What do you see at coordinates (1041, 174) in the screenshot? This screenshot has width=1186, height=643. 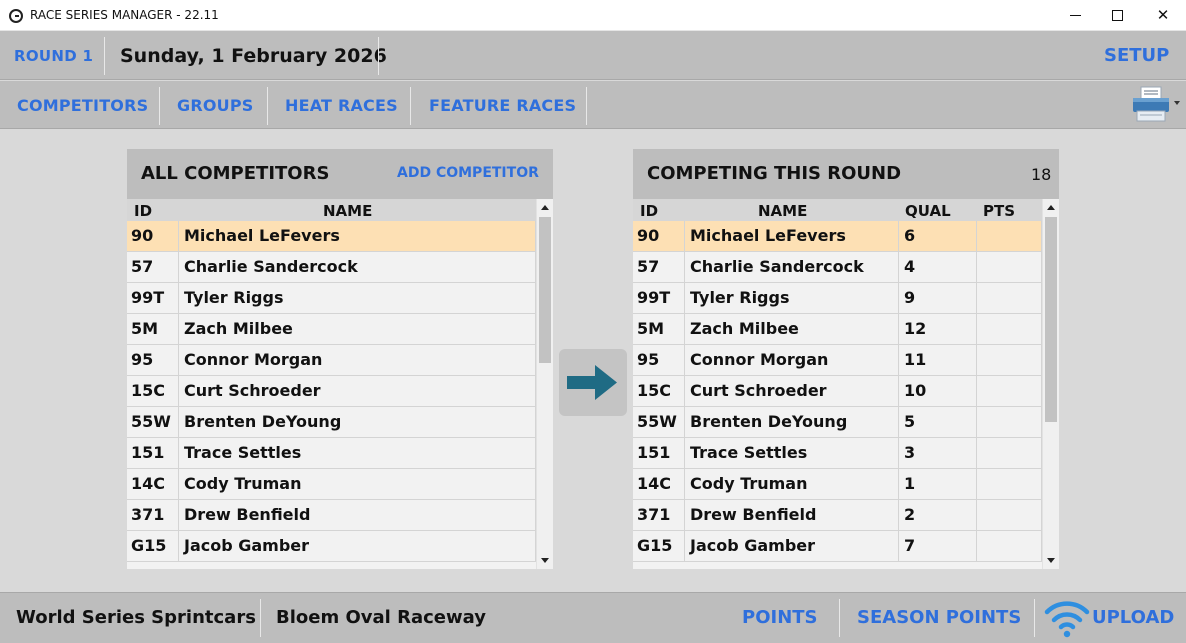 I see `competitor-count: 18` at bounding box center [1041, 174].